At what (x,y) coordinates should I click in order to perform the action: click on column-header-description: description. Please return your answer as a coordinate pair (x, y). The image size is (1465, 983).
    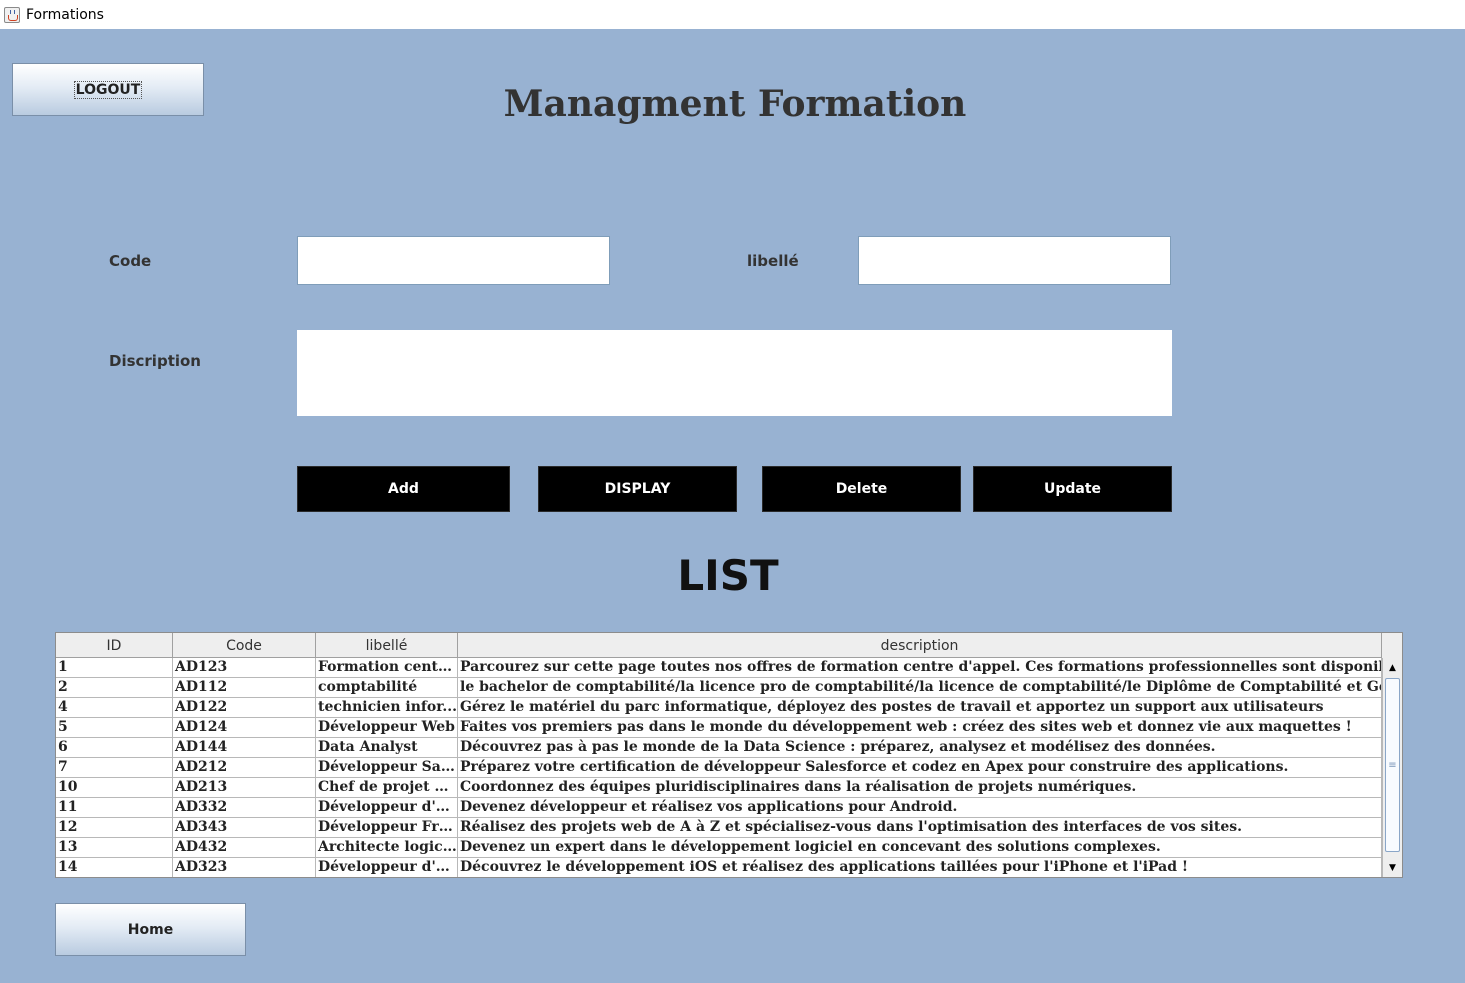
    Looking at the image, I should click on (920, 645).